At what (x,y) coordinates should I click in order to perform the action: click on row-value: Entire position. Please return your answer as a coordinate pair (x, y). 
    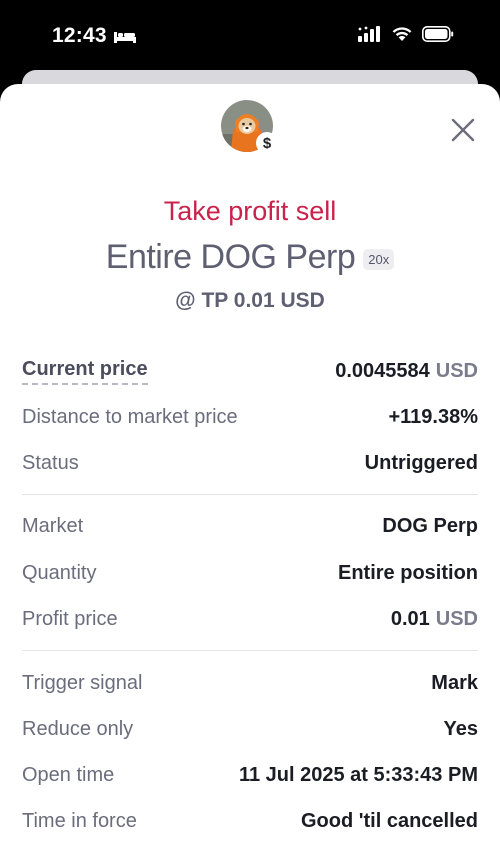
    Looking at the image, I should click on (408, 572).